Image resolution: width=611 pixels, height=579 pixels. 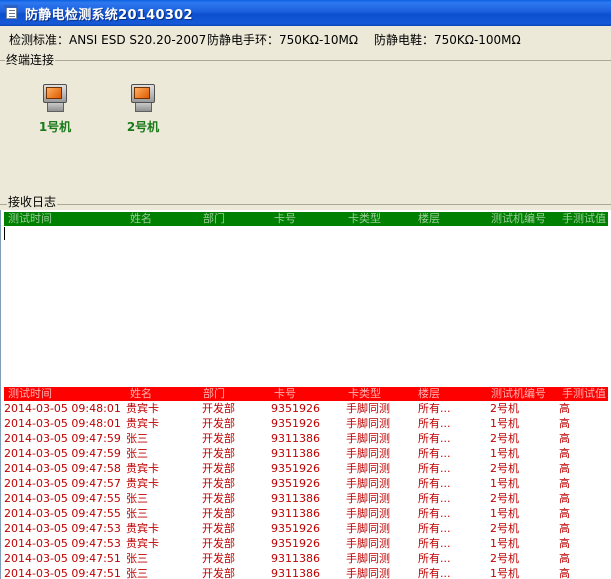 I want to click on app-document-icon, so click(x=12, y=13).